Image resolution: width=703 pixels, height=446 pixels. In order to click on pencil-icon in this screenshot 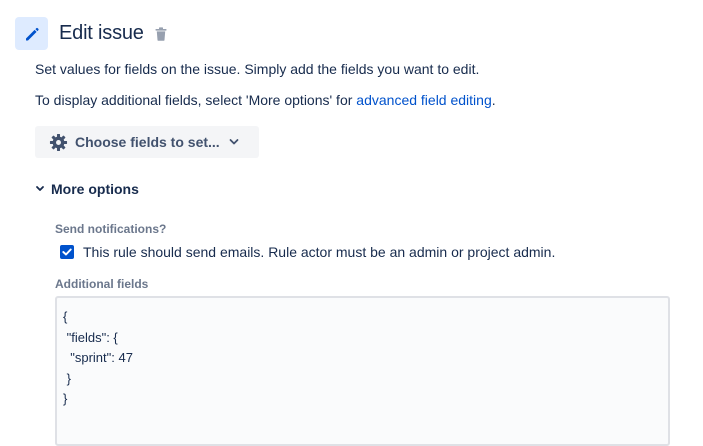, I will do `click(31, 33)`.